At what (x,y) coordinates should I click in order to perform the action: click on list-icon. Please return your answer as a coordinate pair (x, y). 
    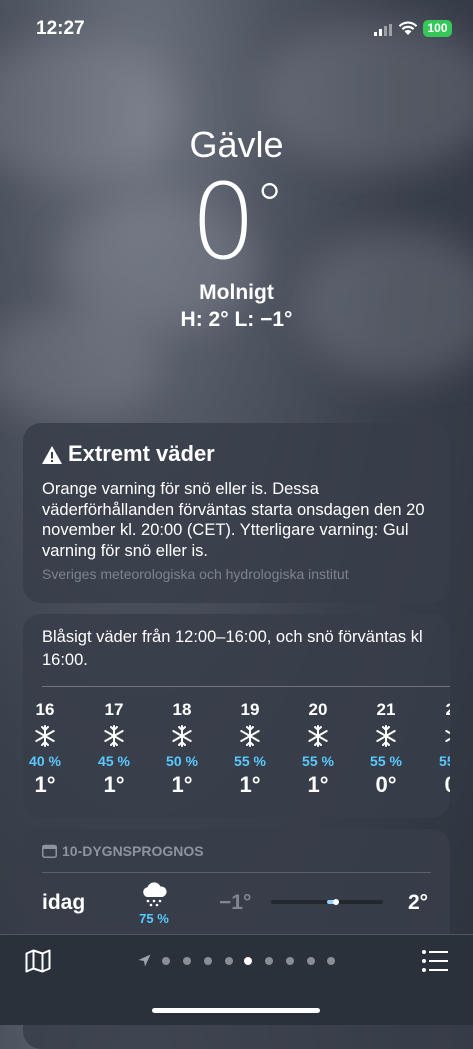
    Looking at the image, I should click on (435, 961).